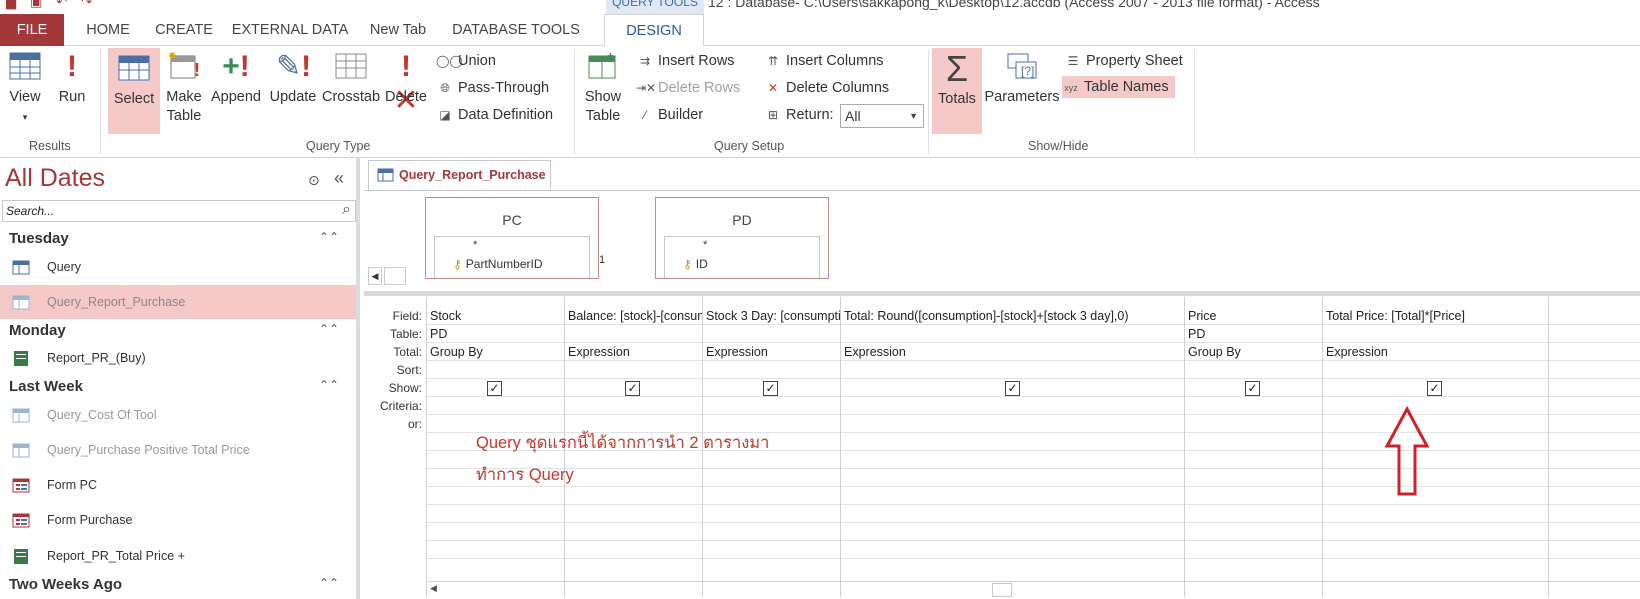  Describe the element at coordinates (406, 83) in the screenshot. I see `delete-x-icon: !✕` at that location.